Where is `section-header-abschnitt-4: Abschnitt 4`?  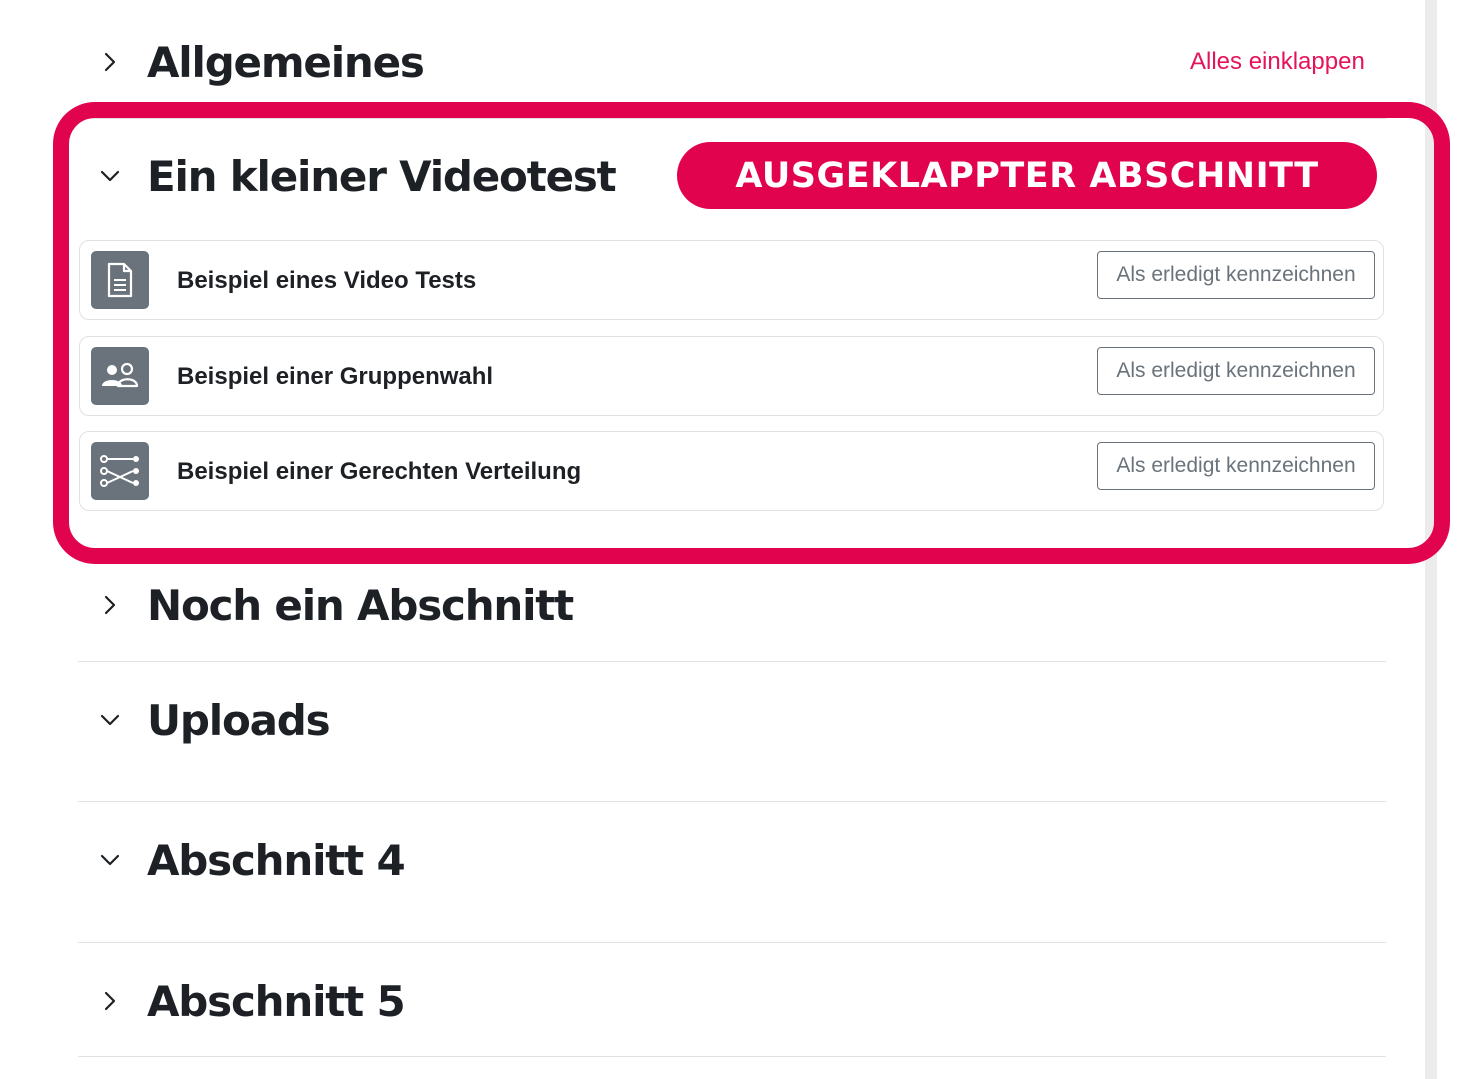 section-header-abschnitt-4: Abschnitt 4 is located at coordinates (250, 860).